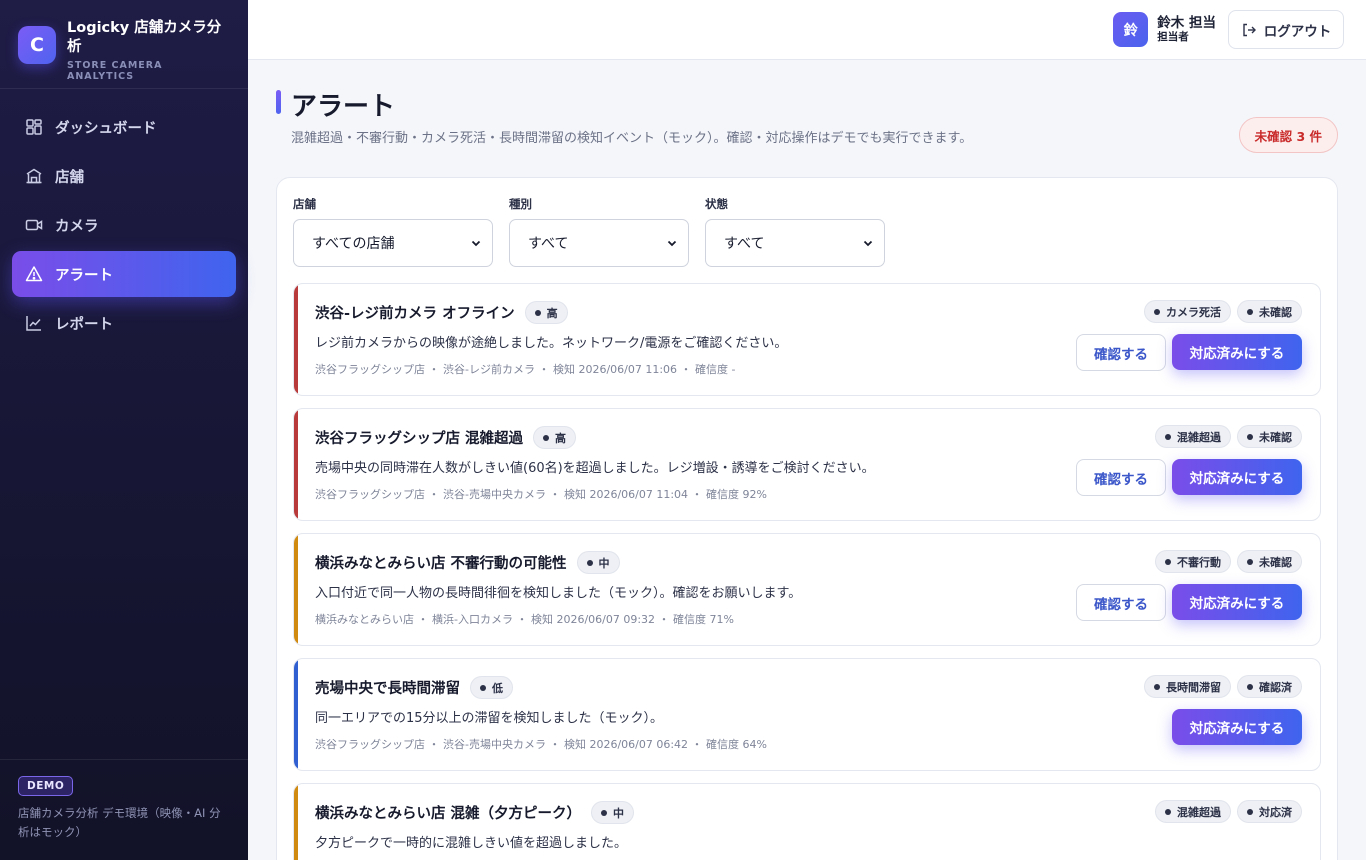 The width and height of the screenshot is (1366, 860). What do you see at coordinates (1275, 687) in the screenshot?
I see `tag-label: 確認済` at bounding box center [1275, 687].